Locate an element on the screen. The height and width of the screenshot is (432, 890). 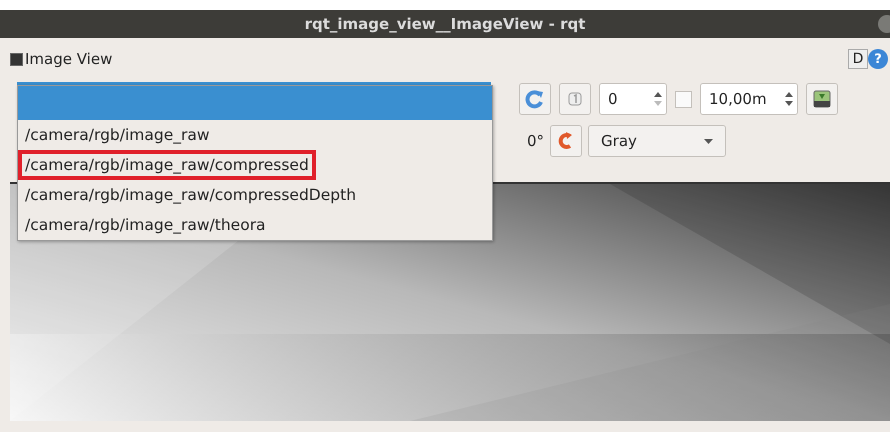
refresh-icon is located at coordinates (535, 99).